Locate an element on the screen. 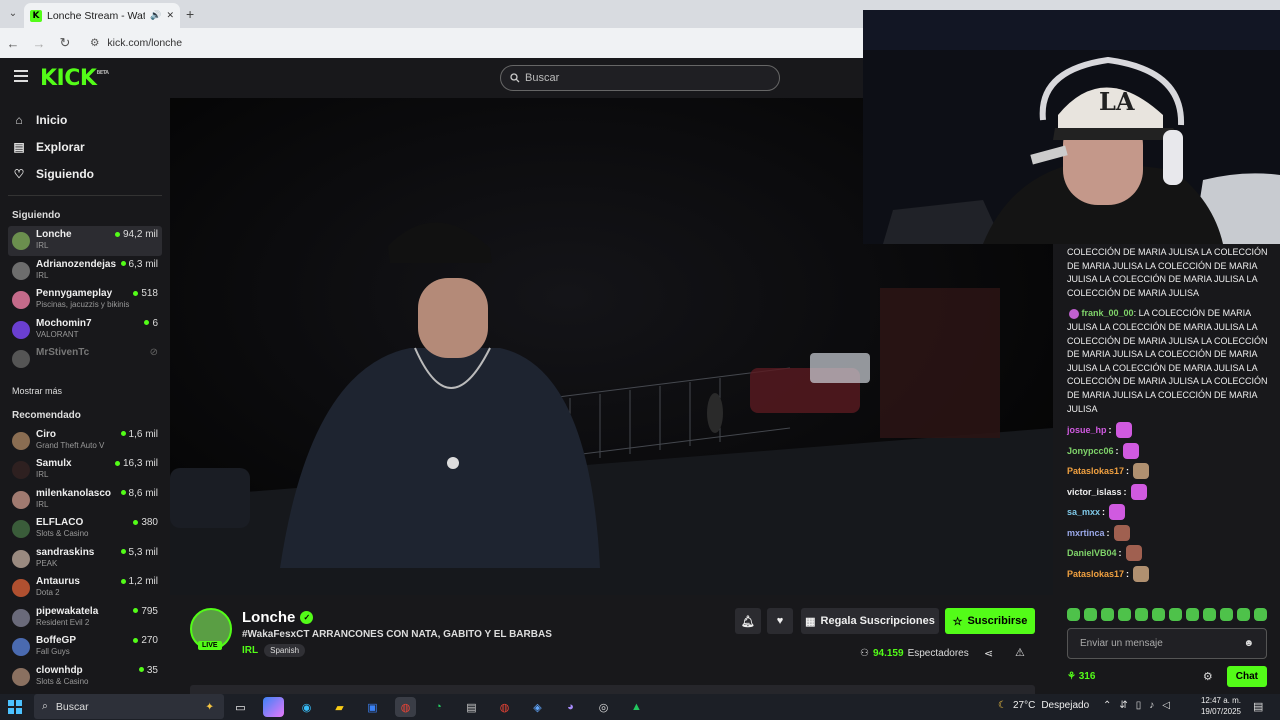  report-icon: ⚠ is located at coordinates (1020, 652).